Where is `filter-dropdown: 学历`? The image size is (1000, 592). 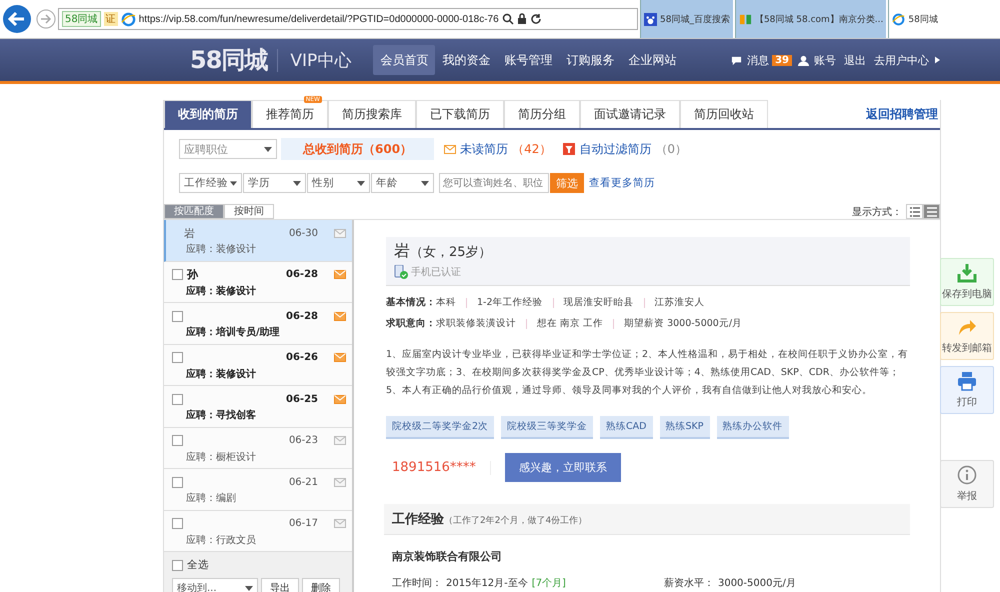
filter-dropdown: 学历 is located at coordinates (274, 183).